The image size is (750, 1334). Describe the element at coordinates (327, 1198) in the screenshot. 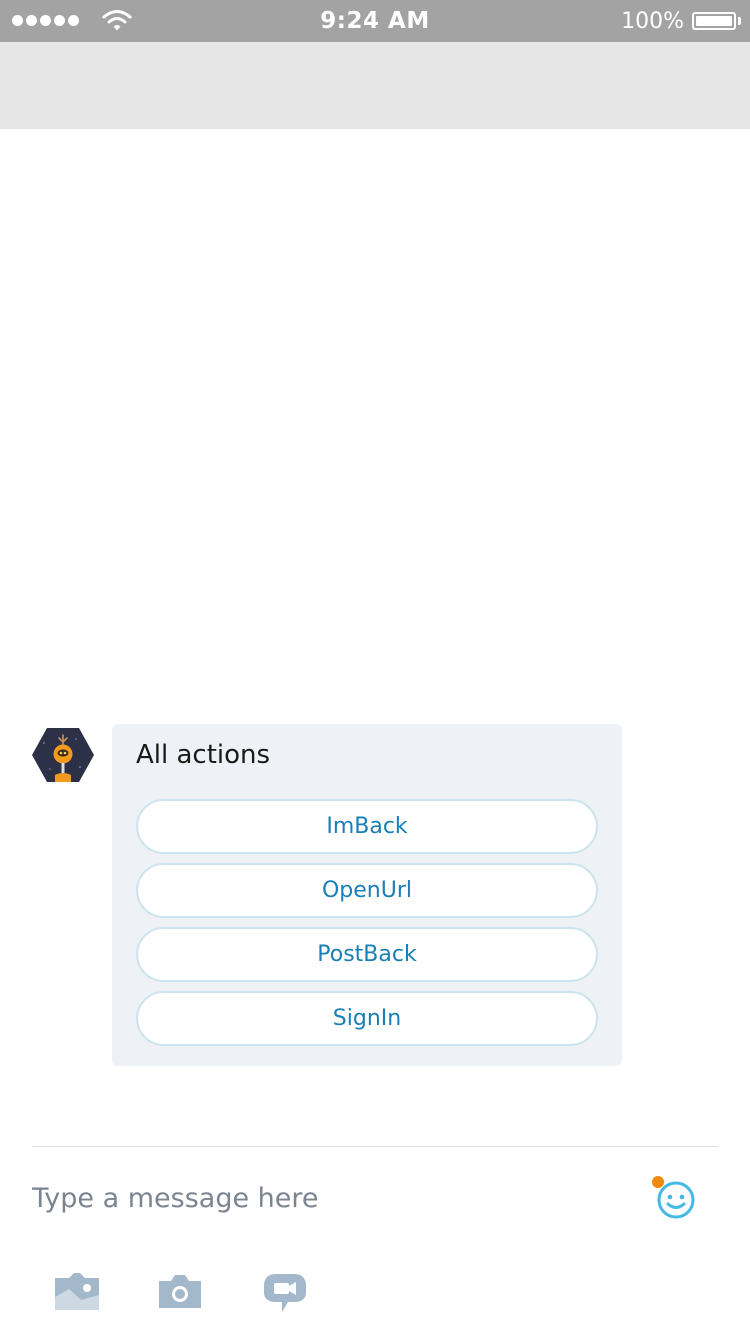

I see `message-input` at that location.